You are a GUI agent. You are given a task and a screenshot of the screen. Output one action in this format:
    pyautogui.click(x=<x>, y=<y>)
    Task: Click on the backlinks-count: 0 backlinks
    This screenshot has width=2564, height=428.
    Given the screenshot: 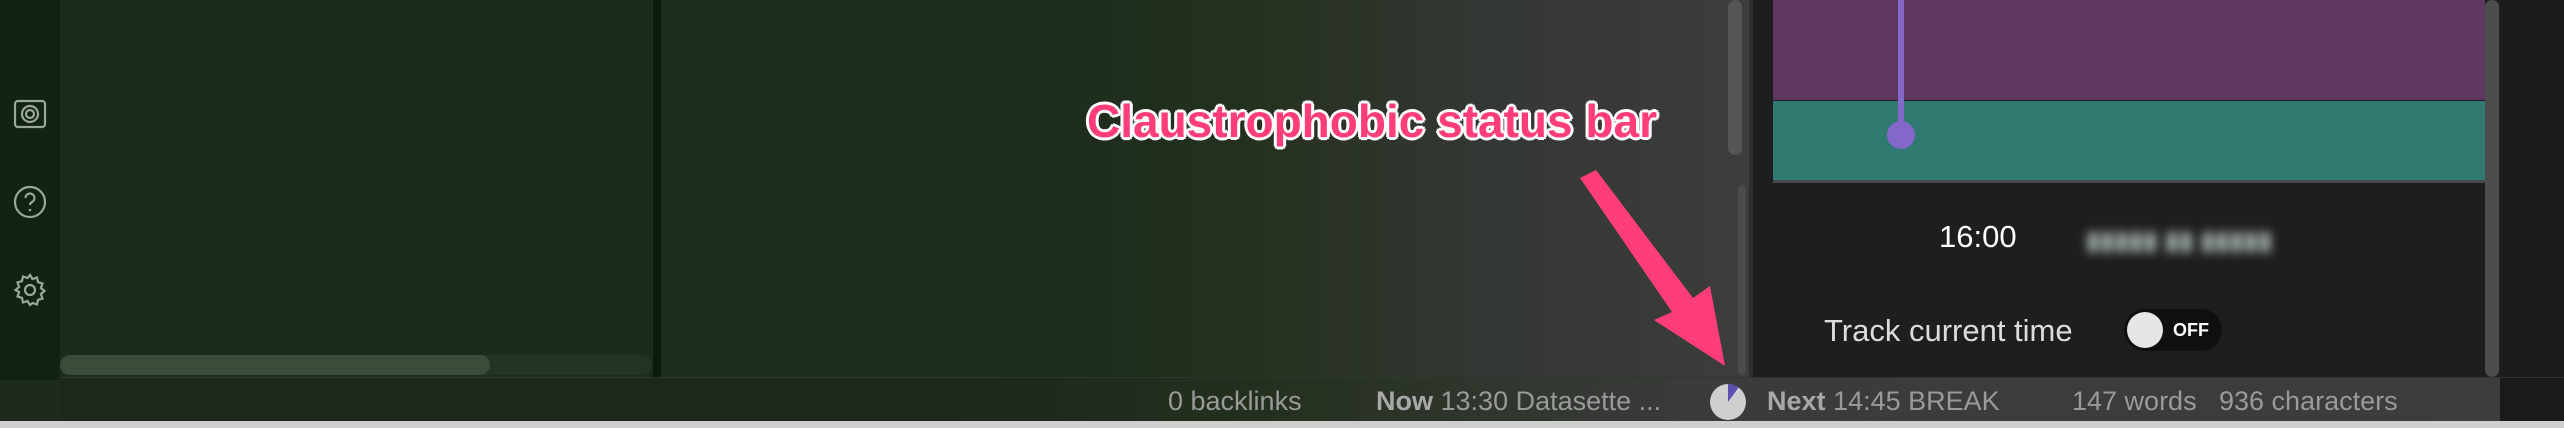 What is the action you would take?
    pyautogui.click(x=1235, y=401)
    